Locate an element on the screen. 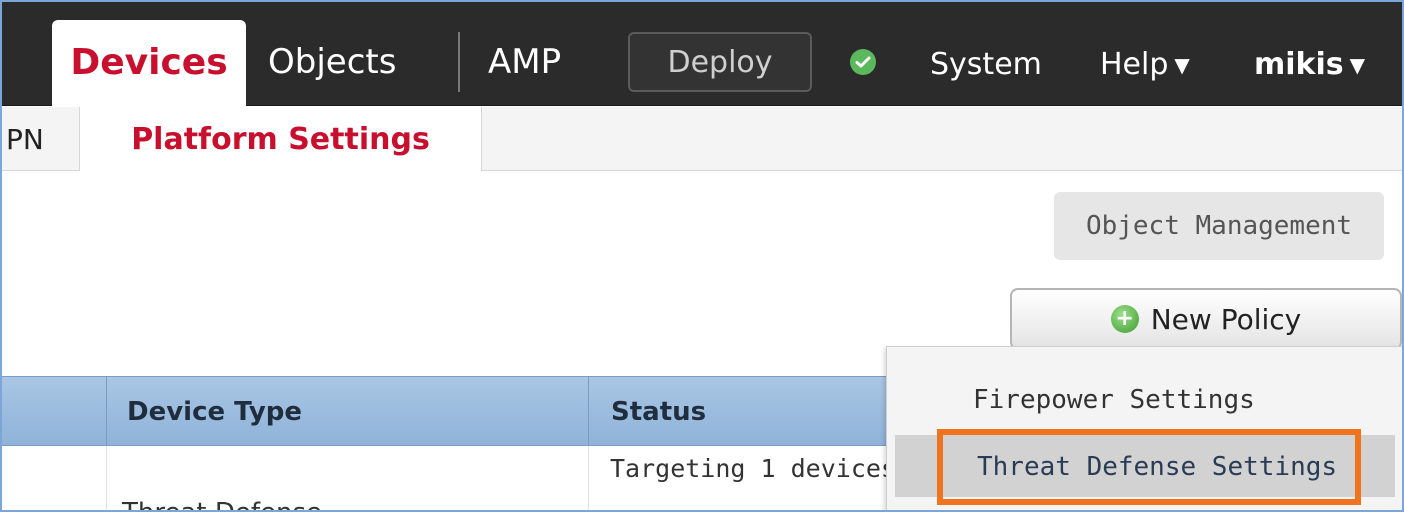  nav-divider is located at coordinates (459, 62).